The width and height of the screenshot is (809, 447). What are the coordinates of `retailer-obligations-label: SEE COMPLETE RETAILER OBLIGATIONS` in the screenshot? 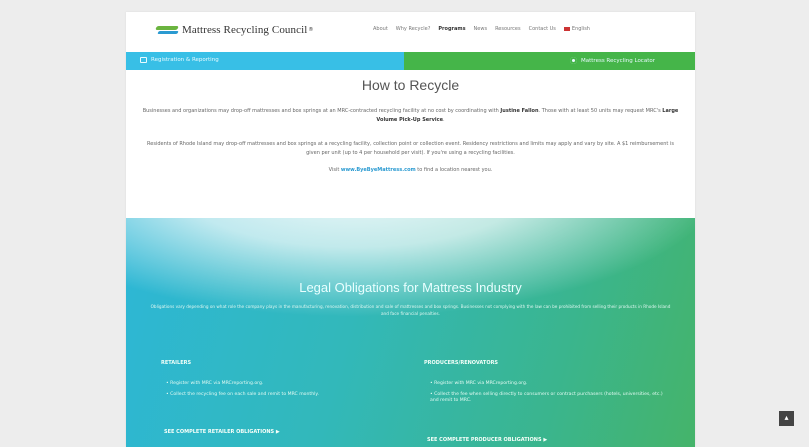 It's located at (219, 432).